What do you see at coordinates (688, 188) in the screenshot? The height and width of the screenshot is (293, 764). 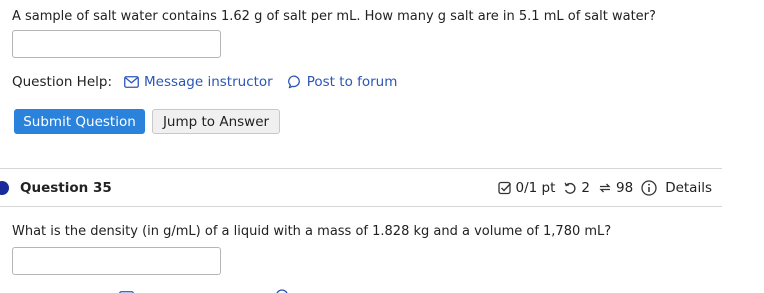 I see `details-label: Details` at bounding box center [688, 188].